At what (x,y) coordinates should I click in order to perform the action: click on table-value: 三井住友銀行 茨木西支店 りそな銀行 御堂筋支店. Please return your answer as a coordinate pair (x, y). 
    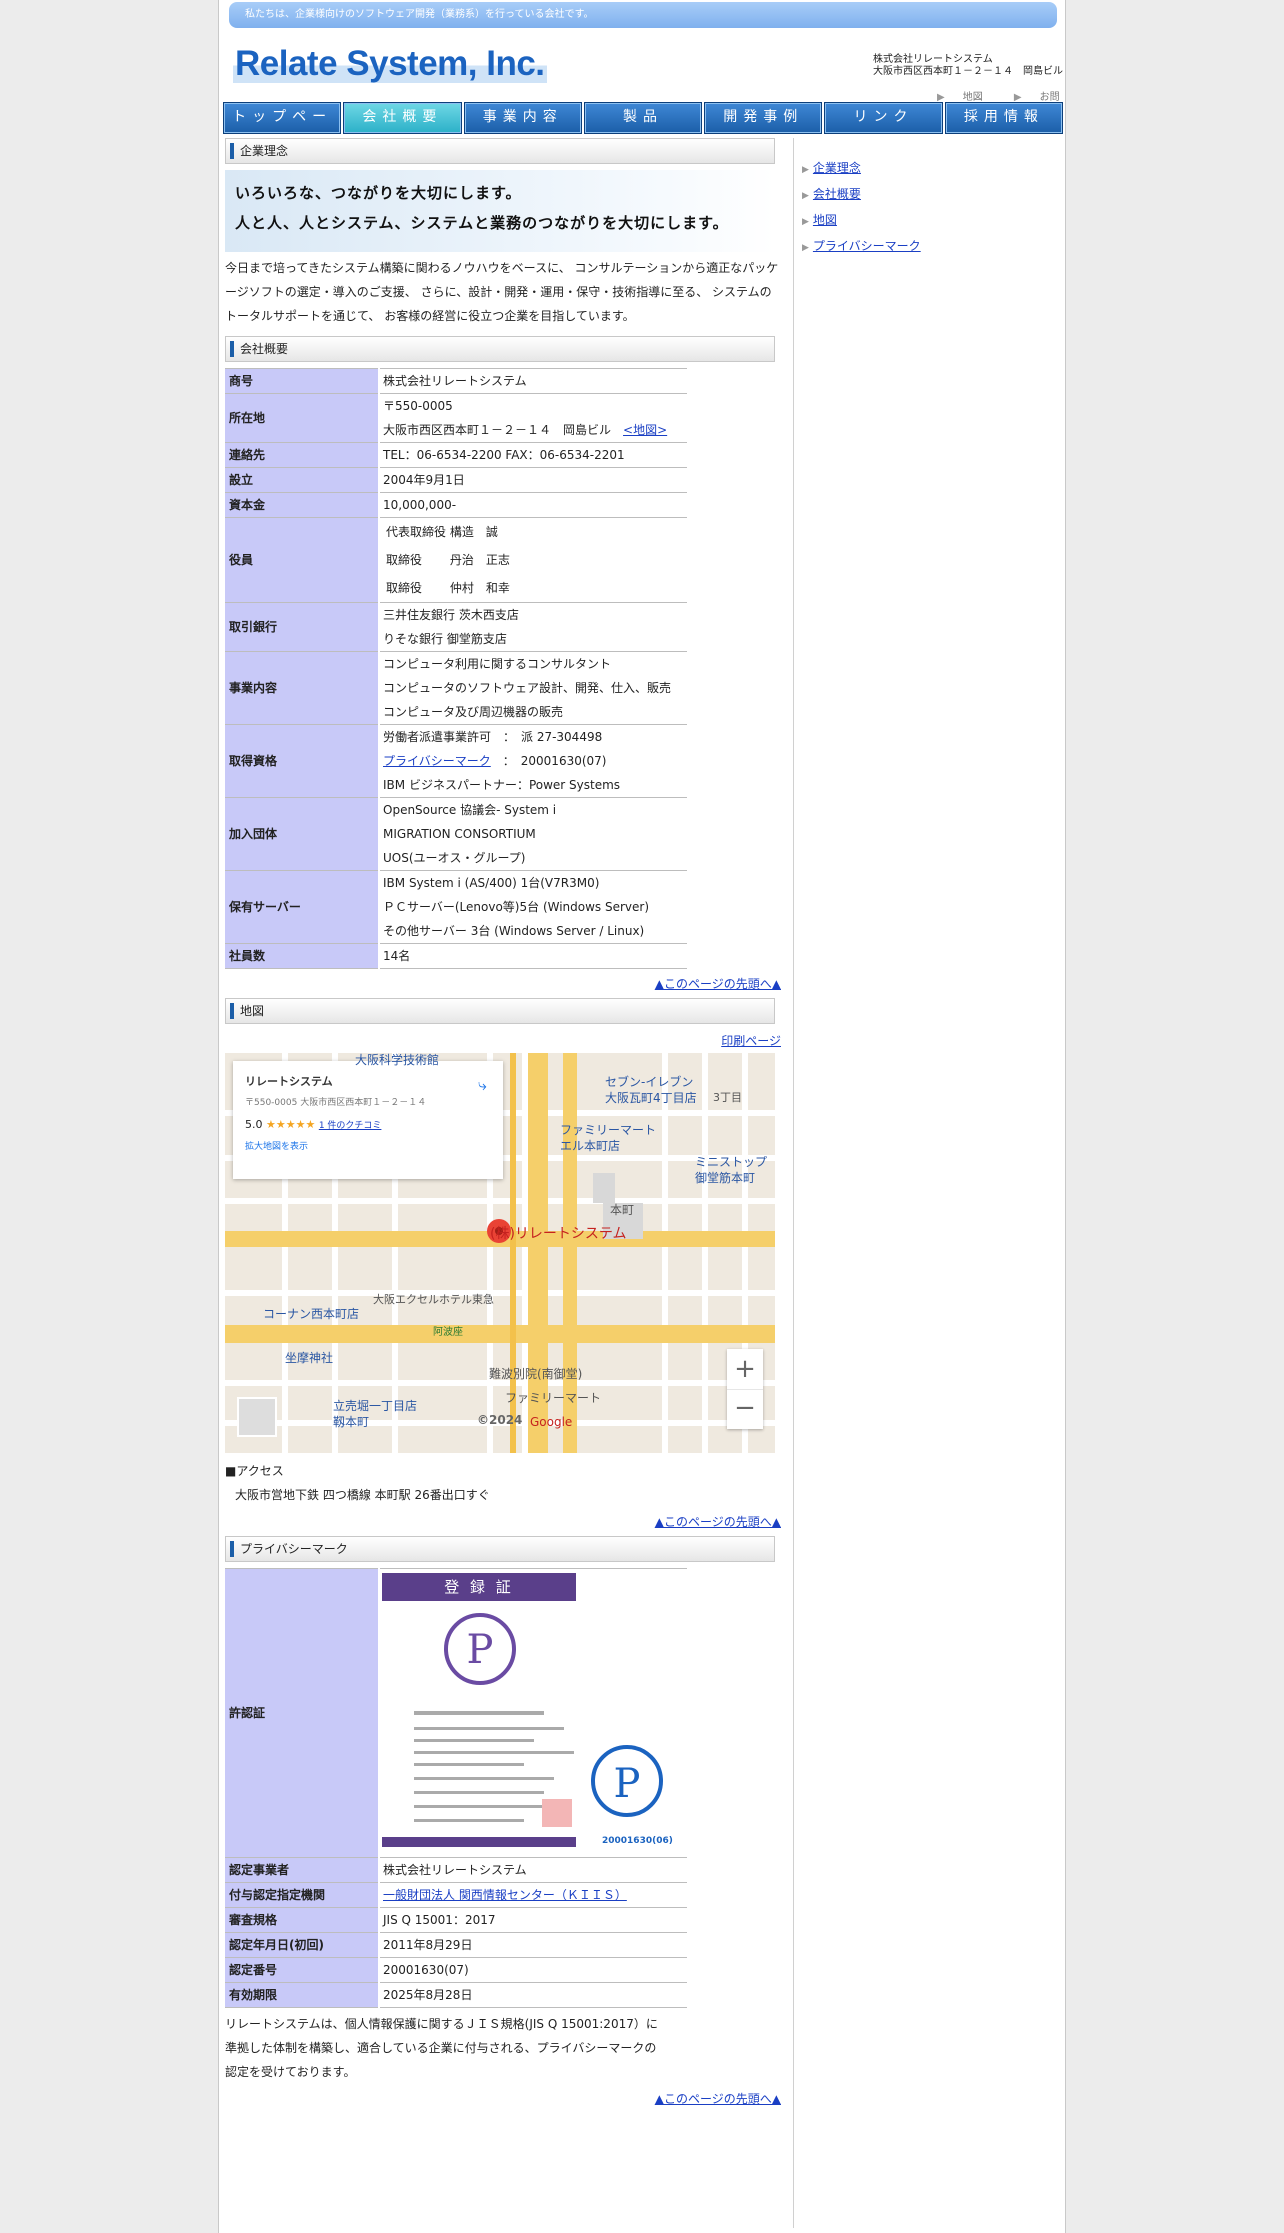
    Looking at the image, I should click on (533, 627).